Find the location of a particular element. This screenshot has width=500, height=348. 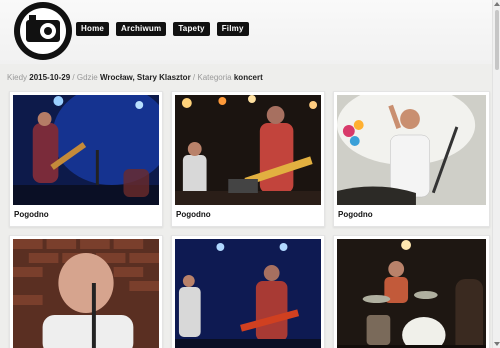

category-label: / Kategoria is located at coordinates (212, 77).